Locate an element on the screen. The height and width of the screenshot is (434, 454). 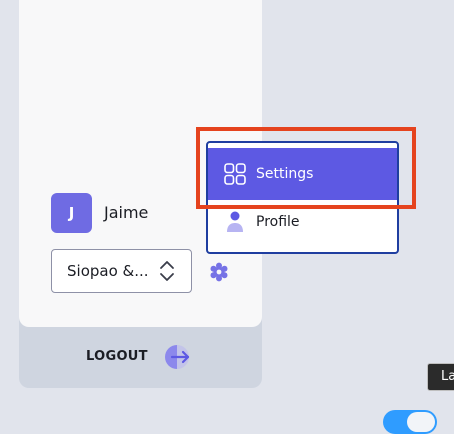
grid-icon is located at coordinates (235, 174).